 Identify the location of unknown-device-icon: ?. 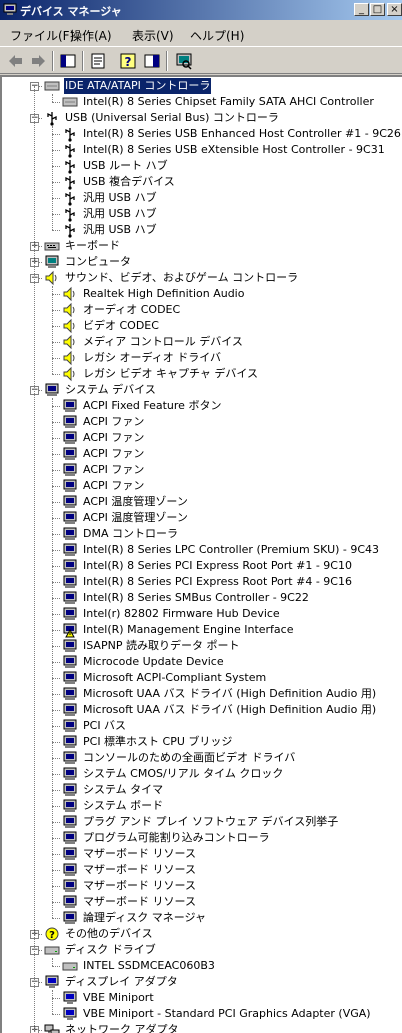
(52, 934).